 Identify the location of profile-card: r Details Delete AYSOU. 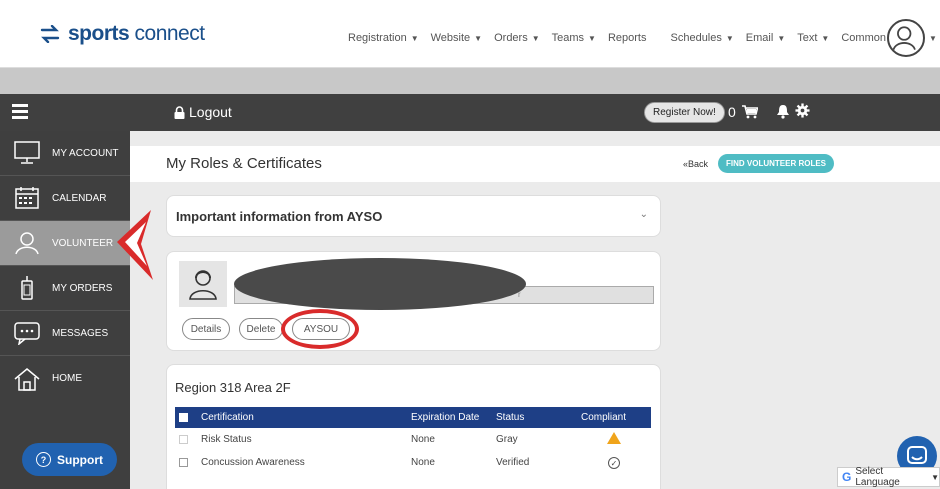
(413, 301).